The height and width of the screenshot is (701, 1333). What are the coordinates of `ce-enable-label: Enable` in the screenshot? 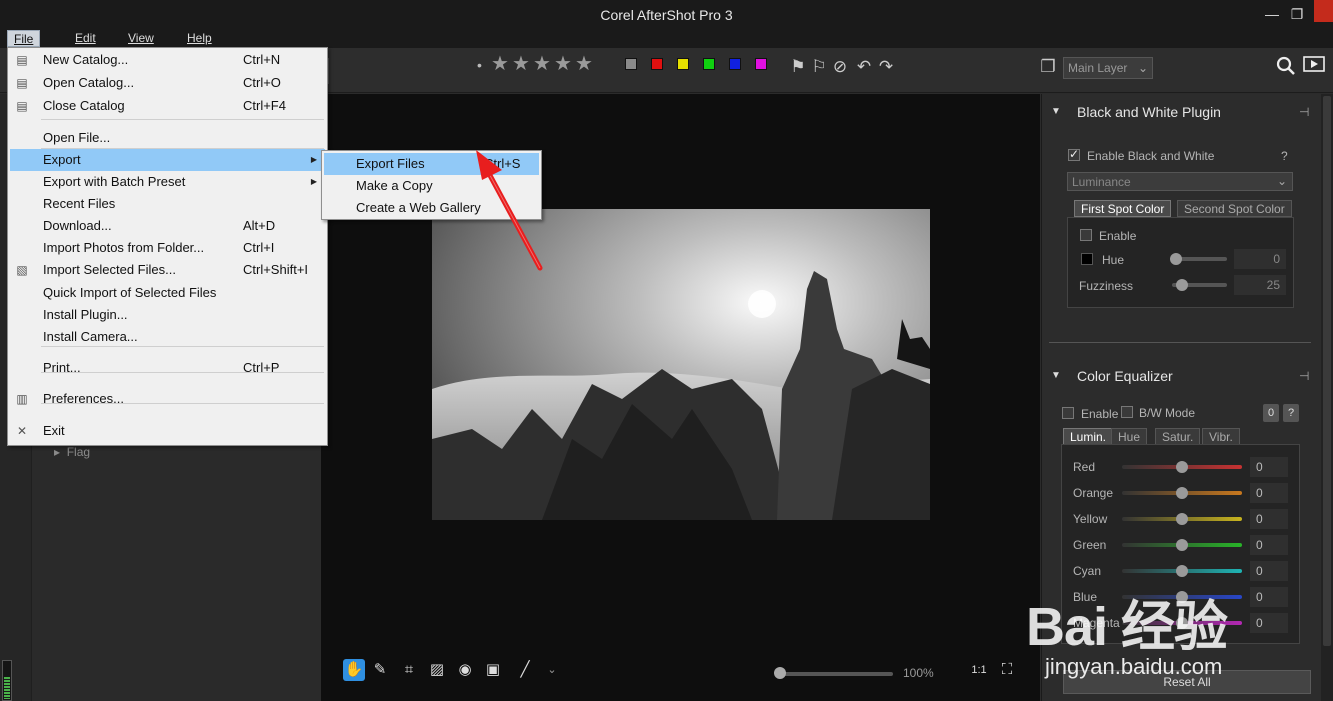 It's located at (1100, 414).